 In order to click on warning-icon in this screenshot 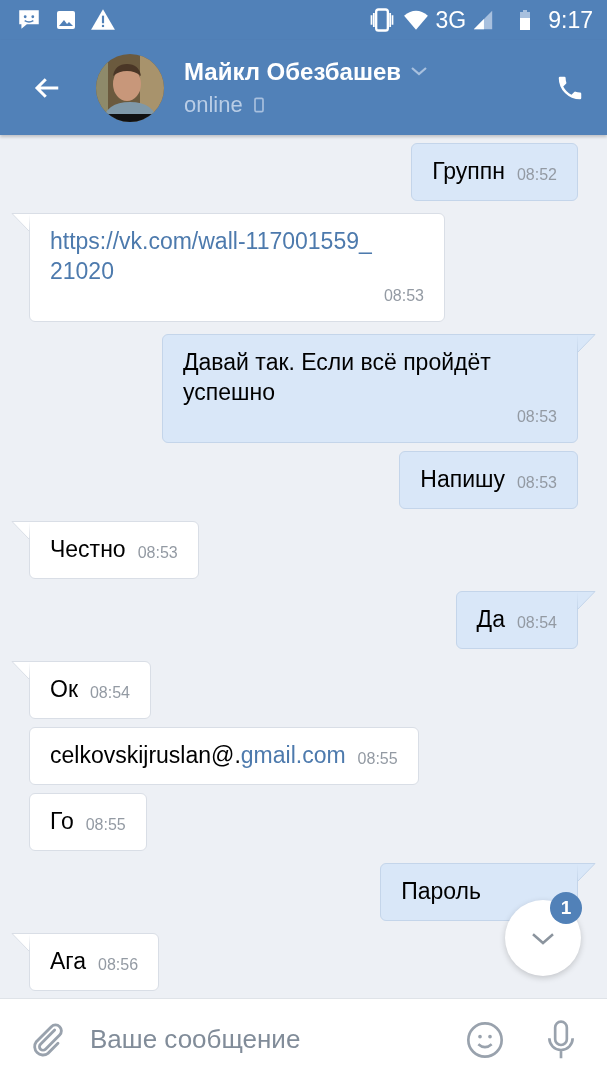, I will do `click(103, 20)`.